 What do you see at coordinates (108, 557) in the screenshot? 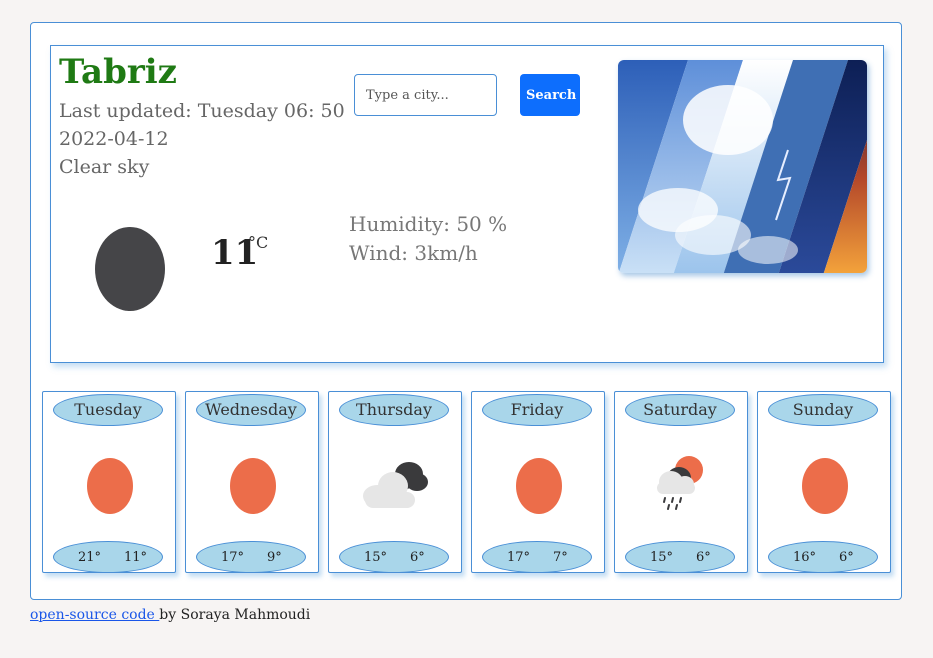
I see `forecast-temps: 21° 11°` at bounding box center [108, 557].